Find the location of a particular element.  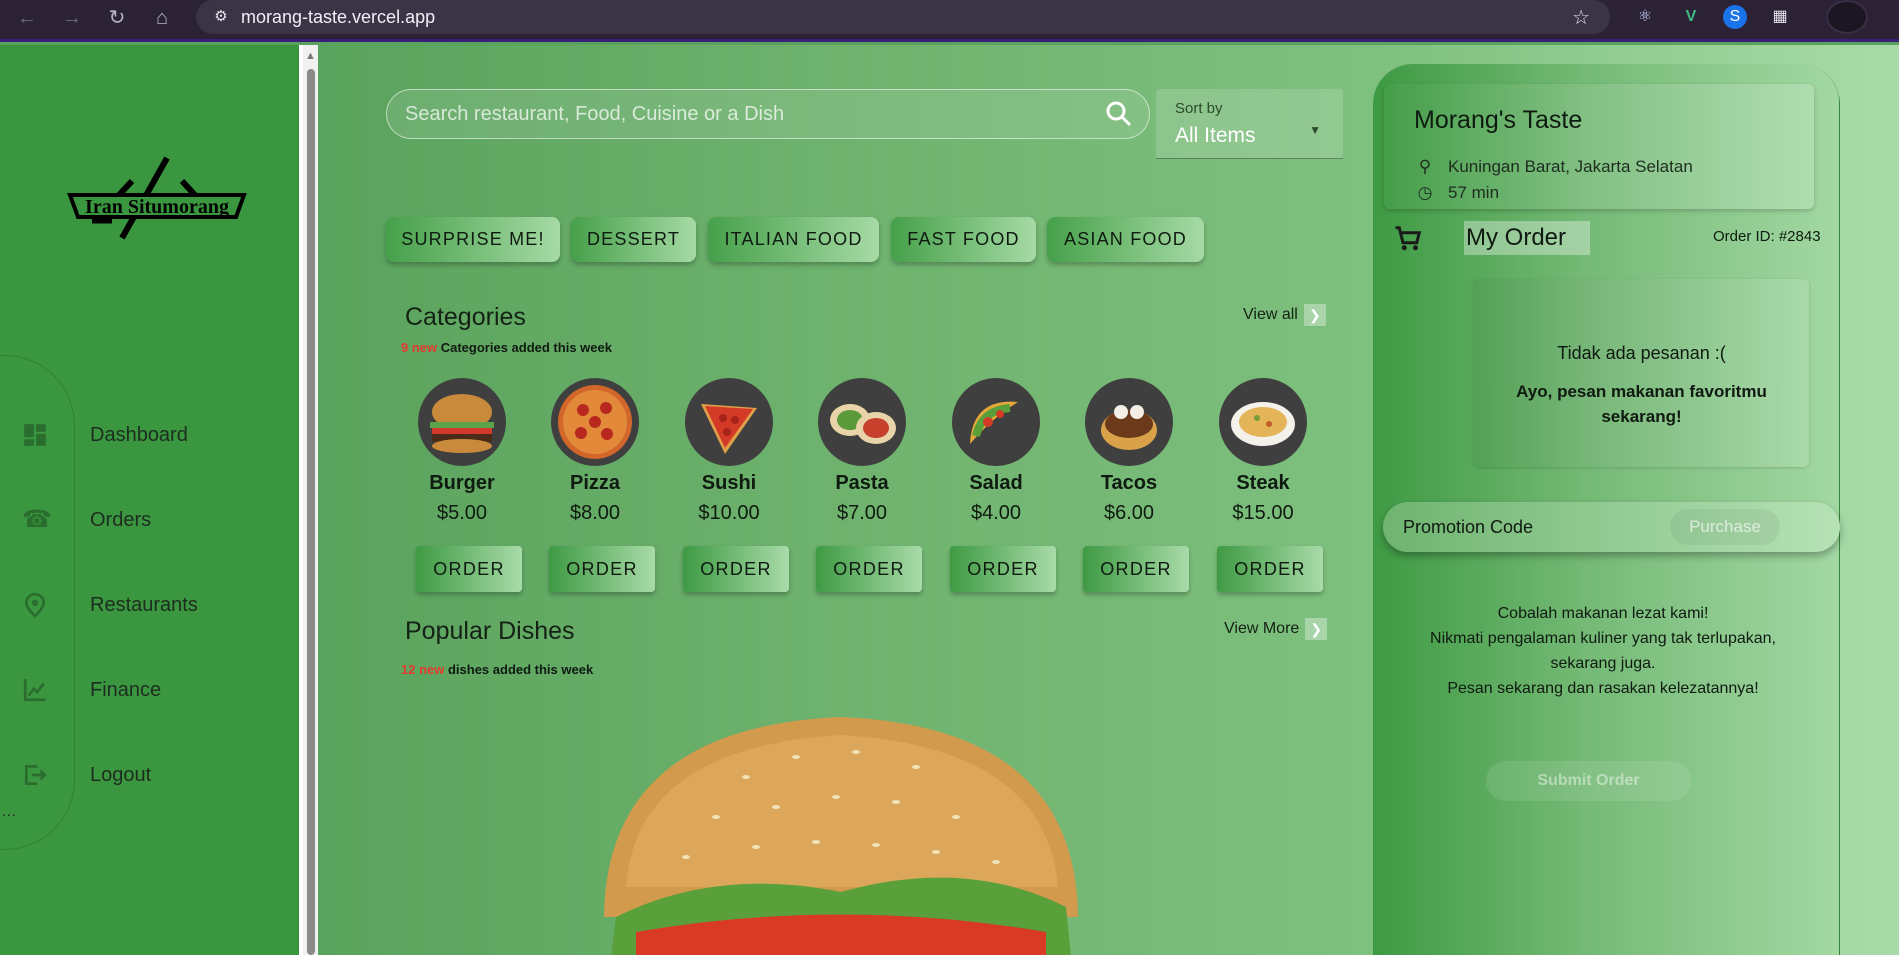

sidebar-item-label: Logout is located at coordinates (121, 774).